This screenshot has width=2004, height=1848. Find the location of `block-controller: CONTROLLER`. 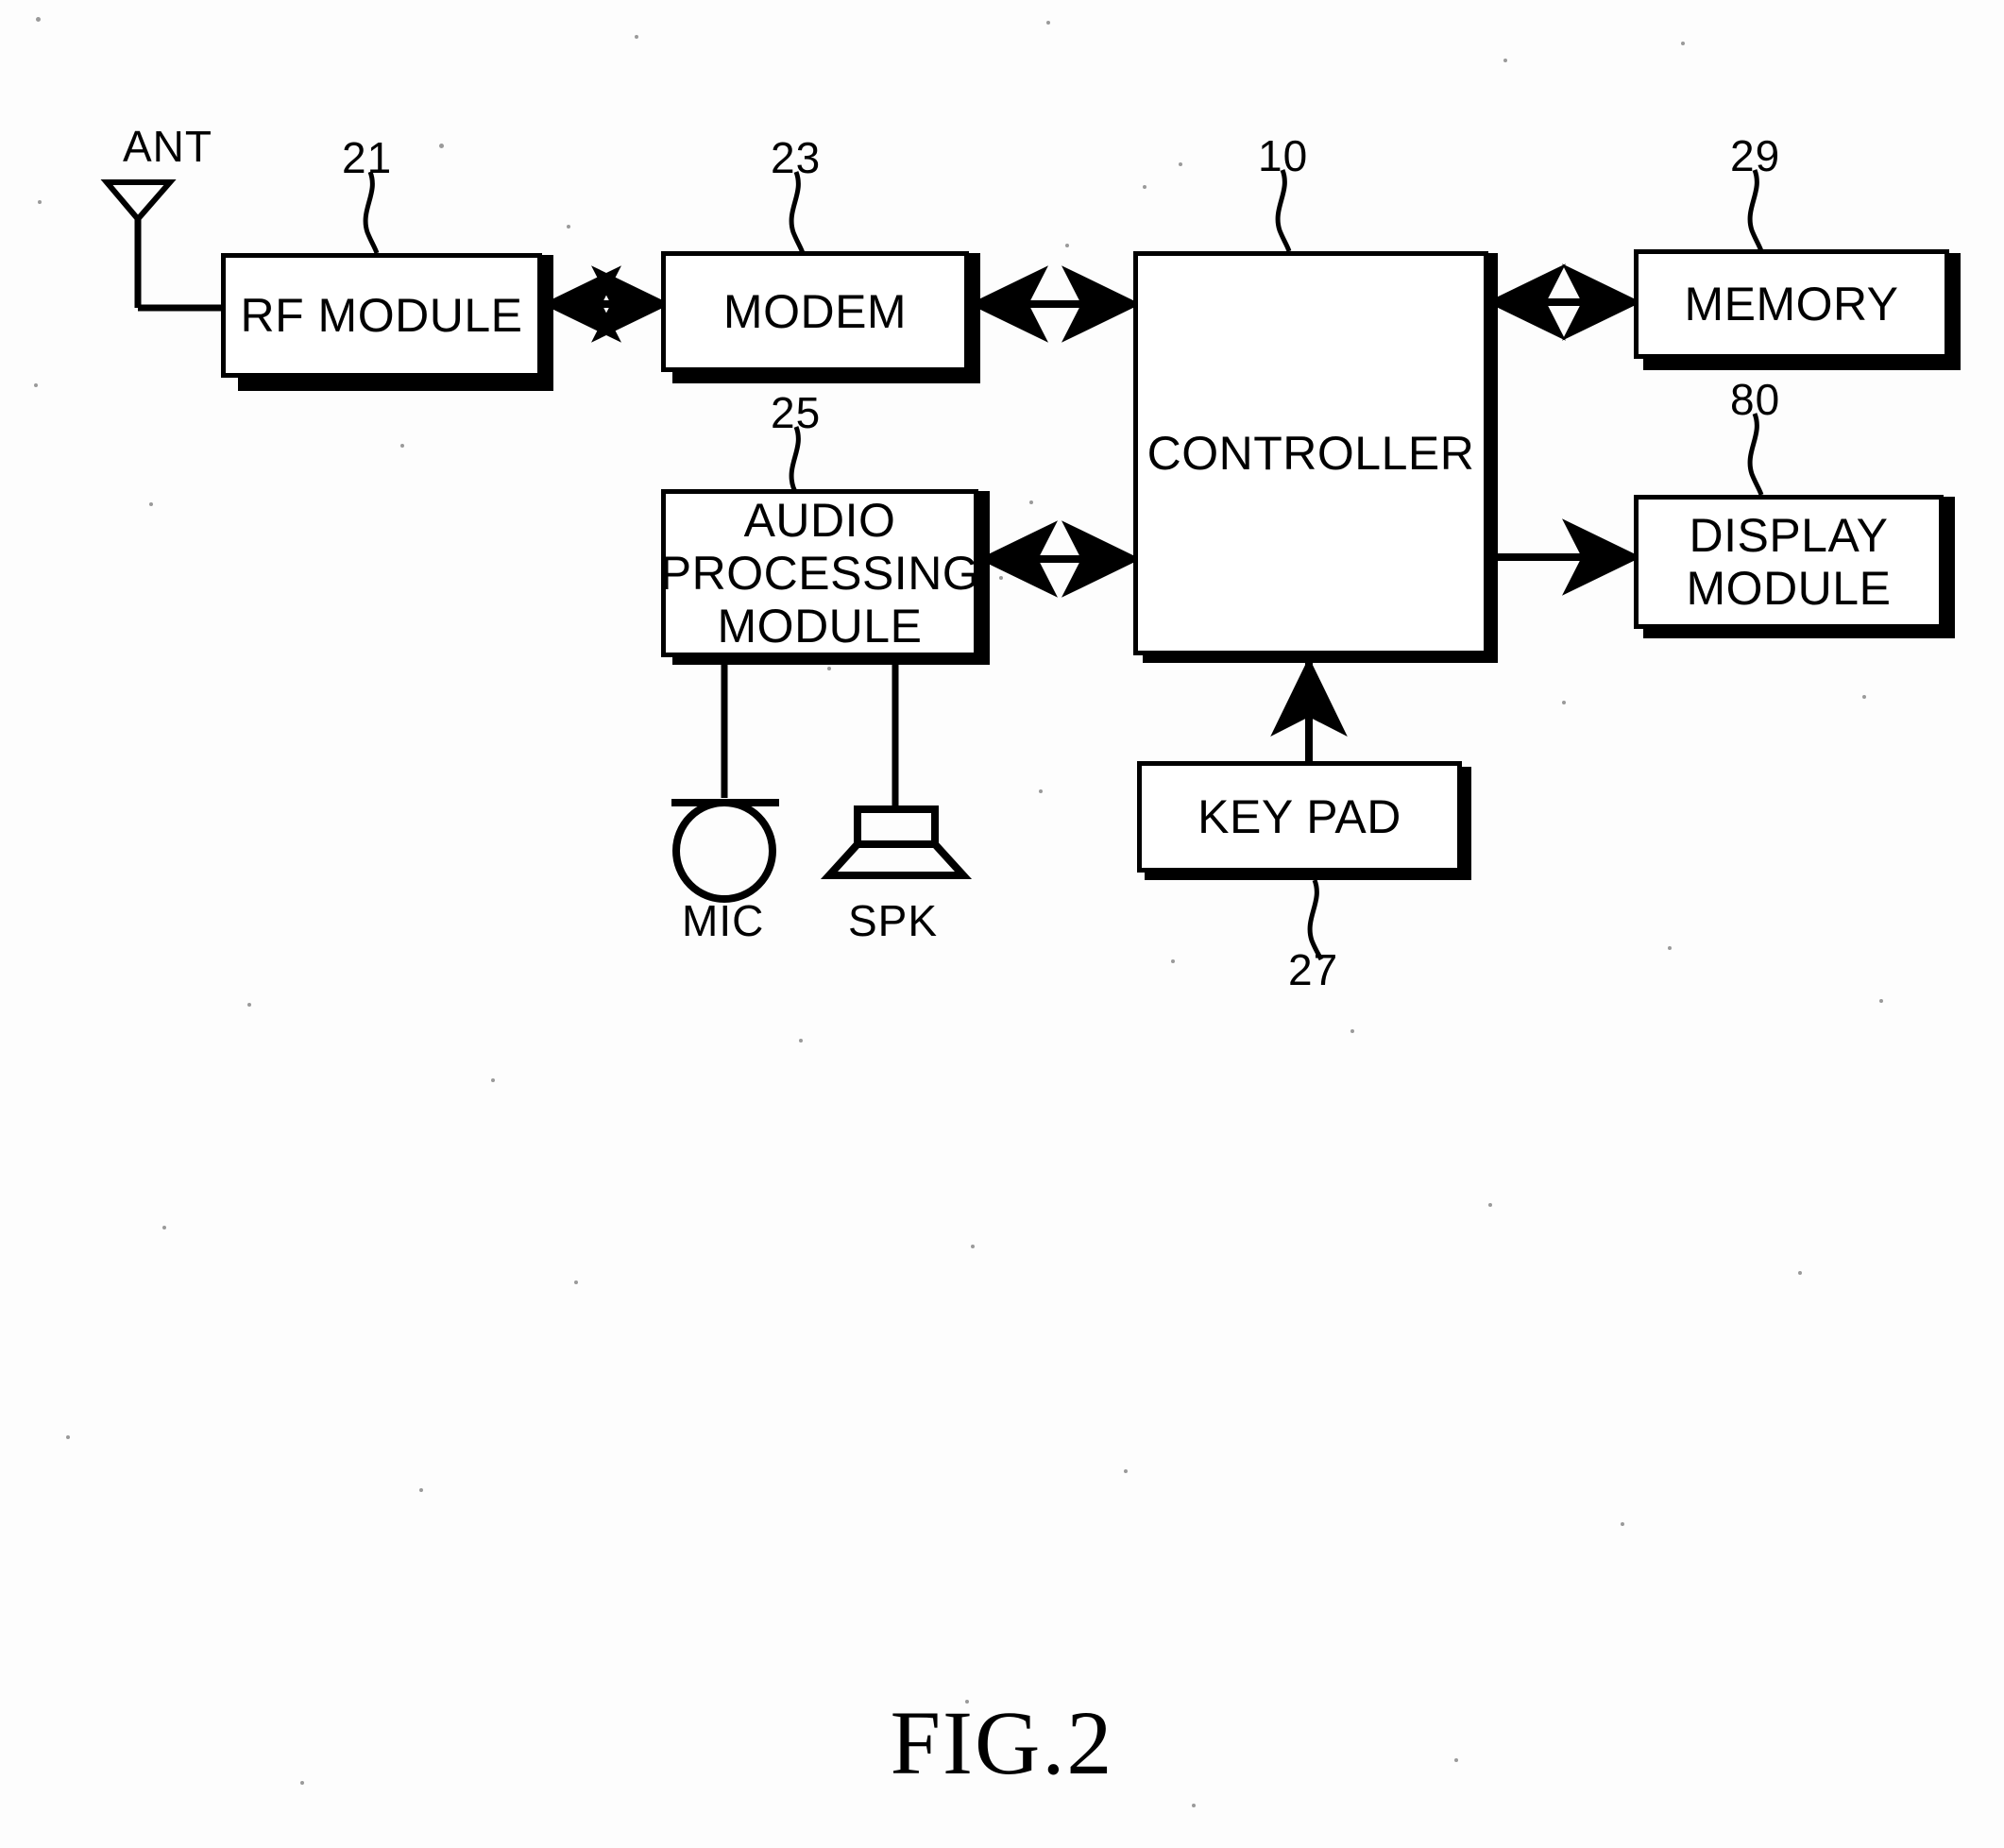

block-controller: CONTROLLER is located at coordinates (1310, 453).